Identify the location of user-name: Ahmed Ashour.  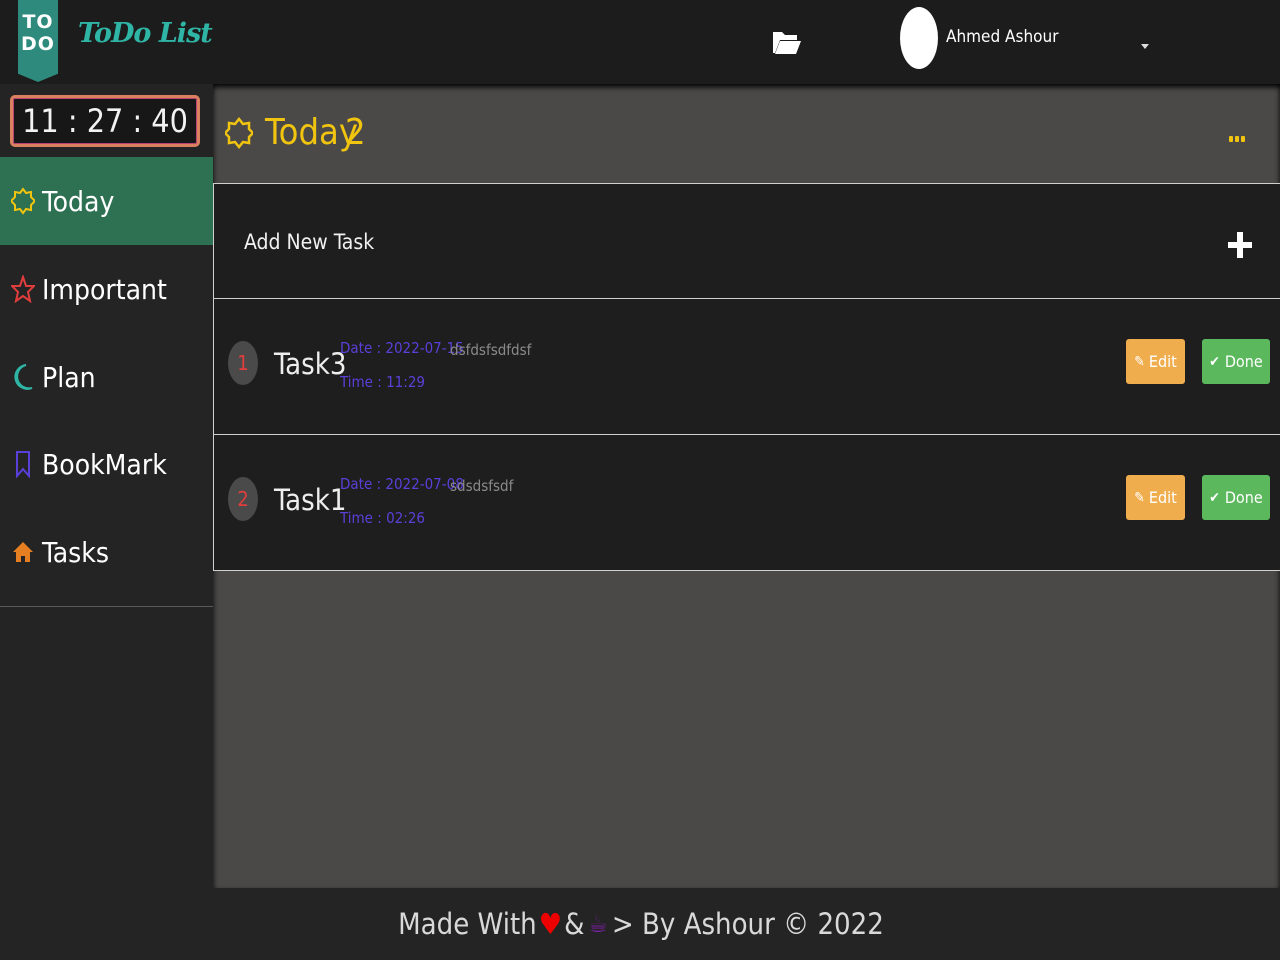
(1002, 37).